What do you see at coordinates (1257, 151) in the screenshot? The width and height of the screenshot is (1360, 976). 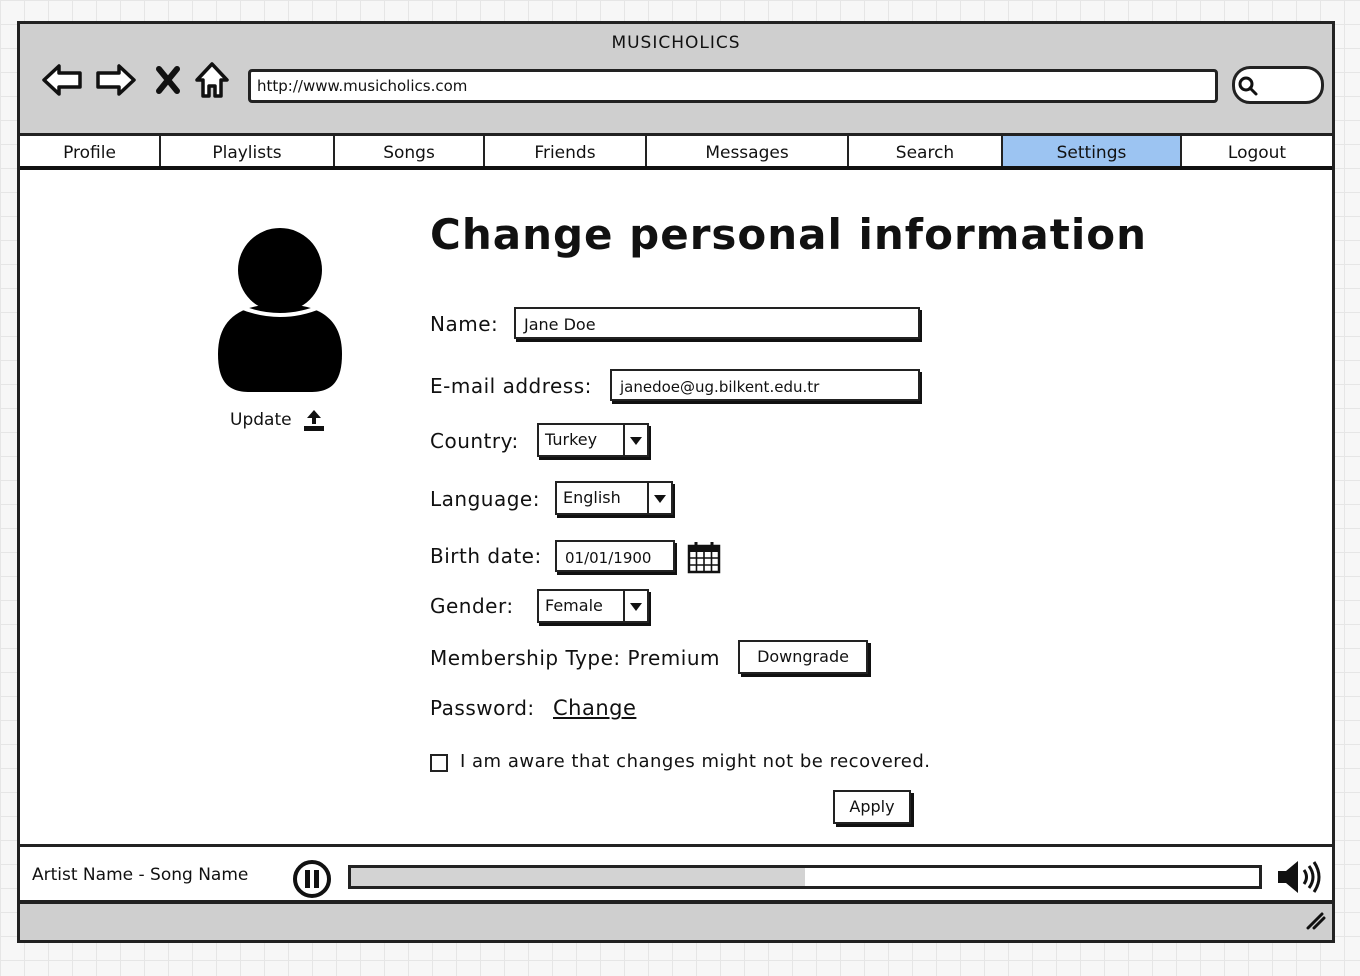 I see `tab-logout: Logout` at bounding box center [1257, 151].